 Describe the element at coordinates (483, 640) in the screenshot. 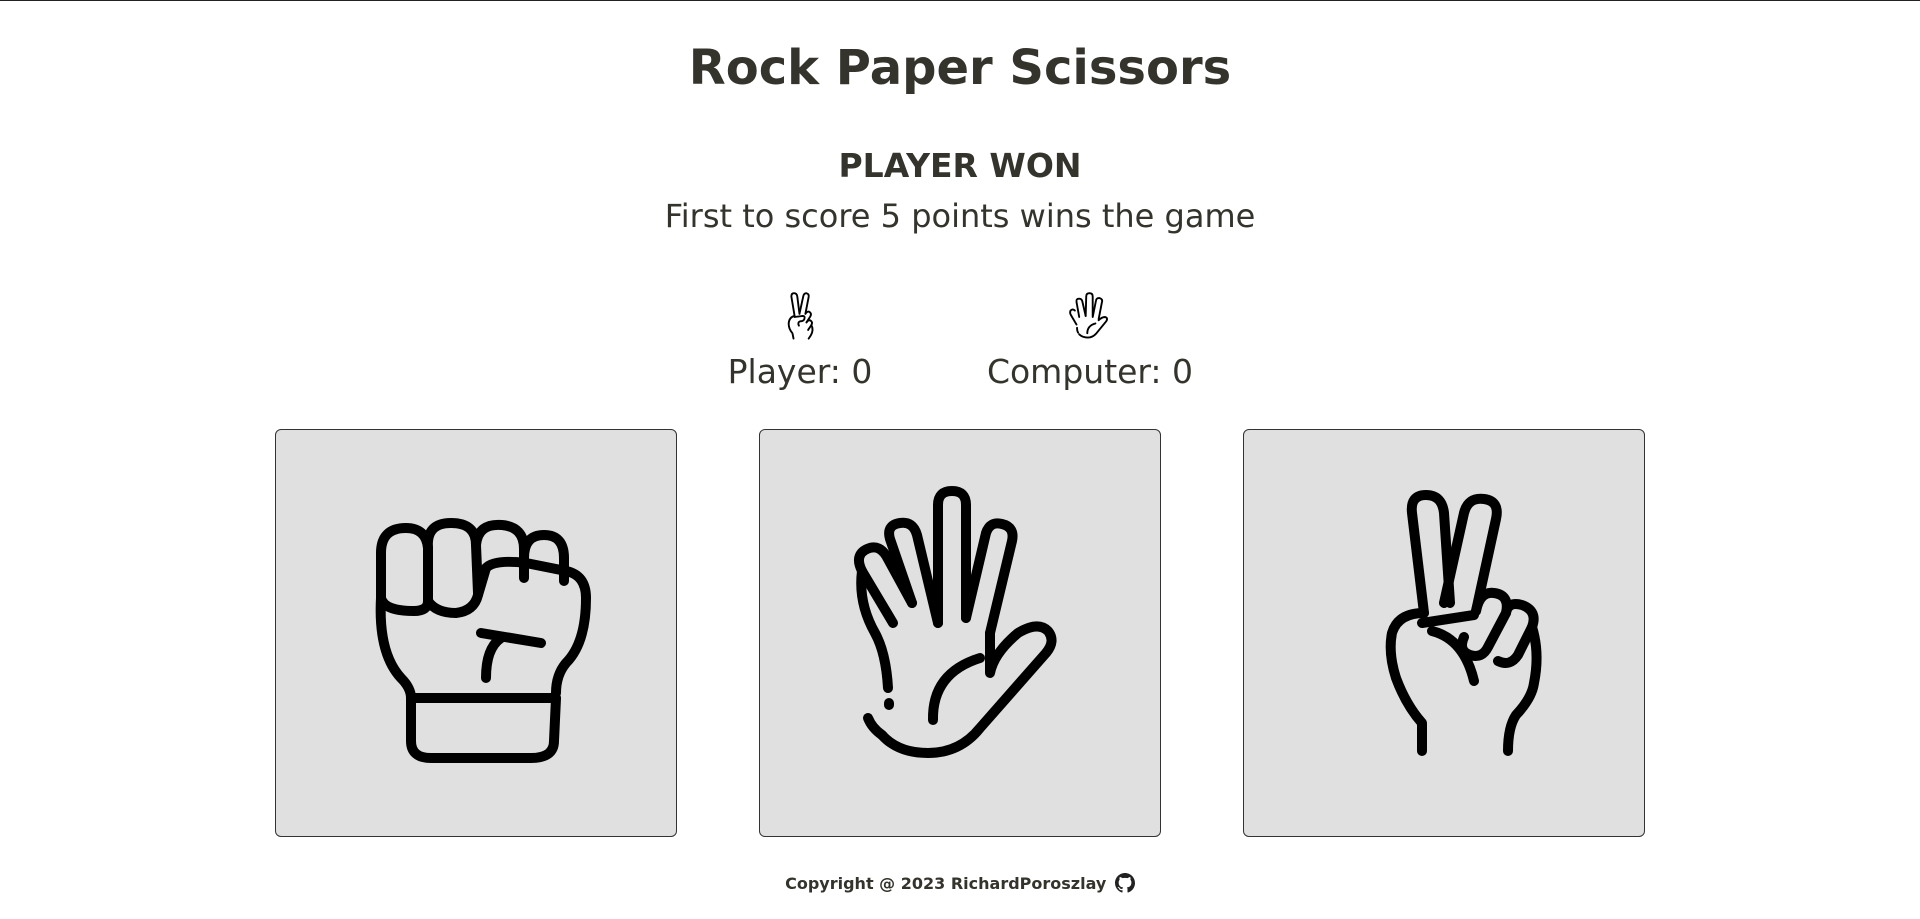

I see `rock-fist-icon` at that location.